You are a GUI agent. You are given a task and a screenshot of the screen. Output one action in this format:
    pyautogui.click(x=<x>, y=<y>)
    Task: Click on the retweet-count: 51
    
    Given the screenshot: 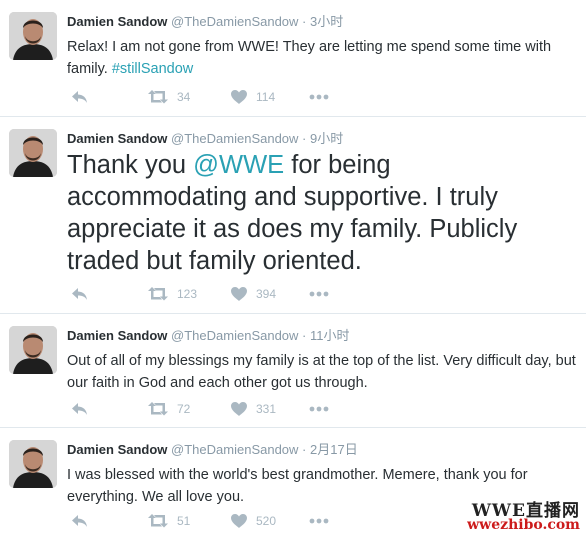 What is the action you would take?
    pyautogui.click(x=184, y=521)
    